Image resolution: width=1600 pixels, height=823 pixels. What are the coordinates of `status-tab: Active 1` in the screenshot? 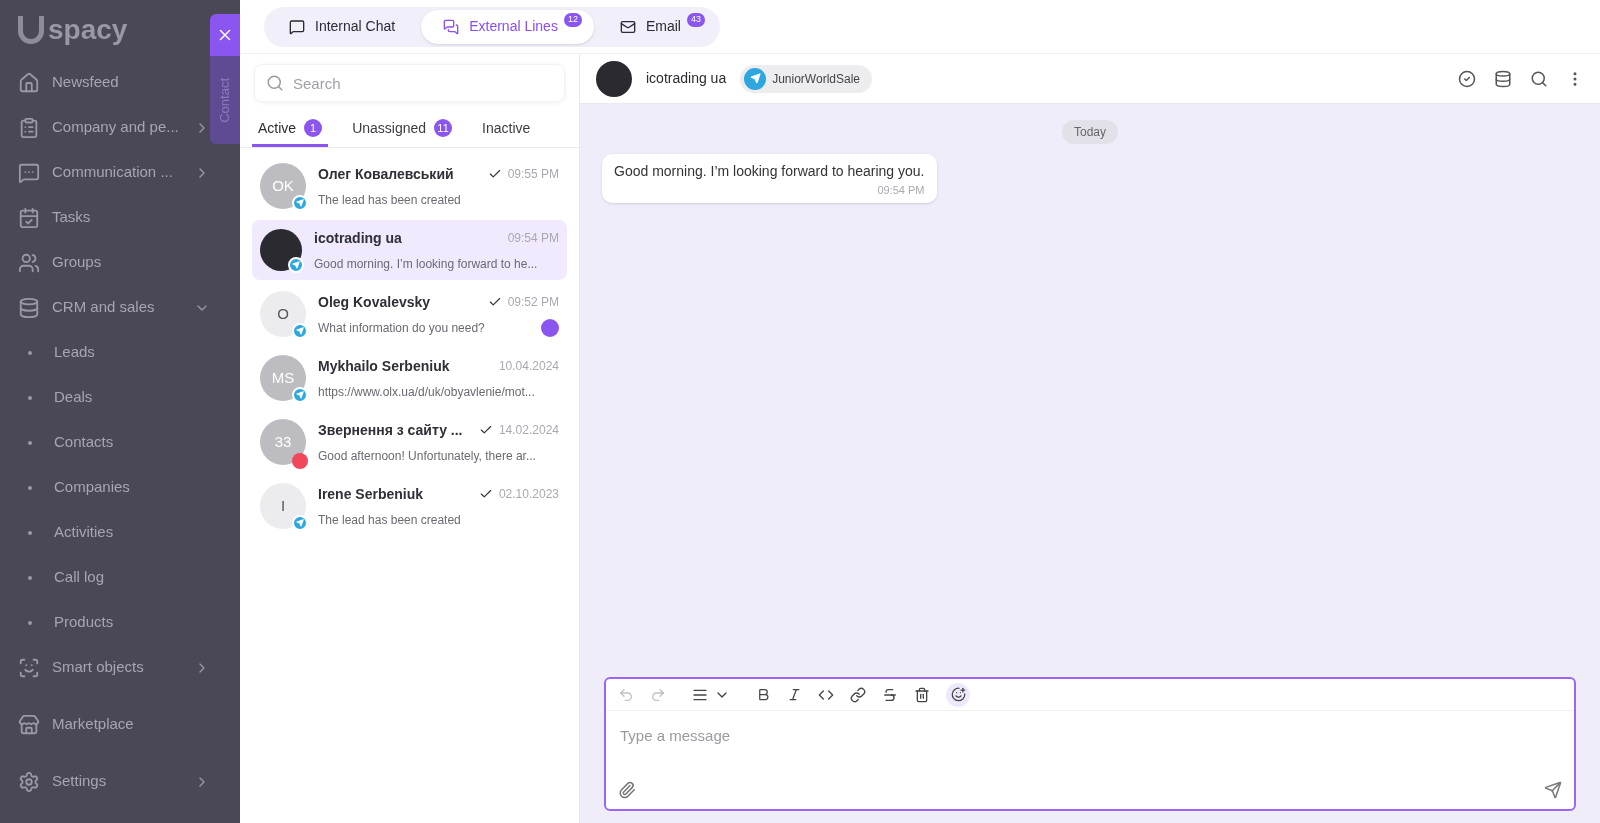 It's located at (290, 129).